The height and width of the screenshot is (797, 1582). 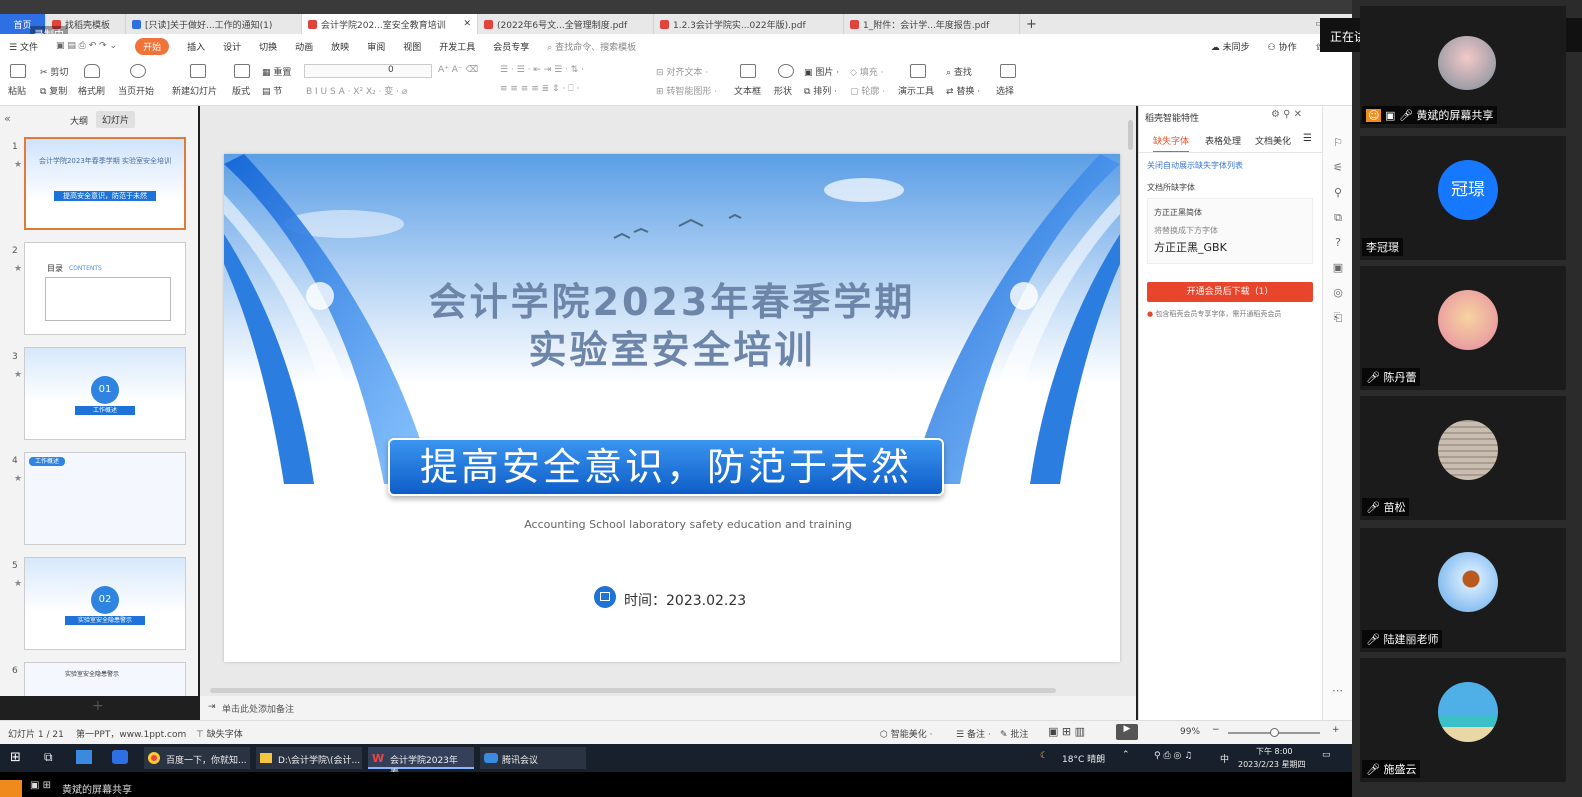 I want to click on add-slide-button: +, so click(x=98, y=706).